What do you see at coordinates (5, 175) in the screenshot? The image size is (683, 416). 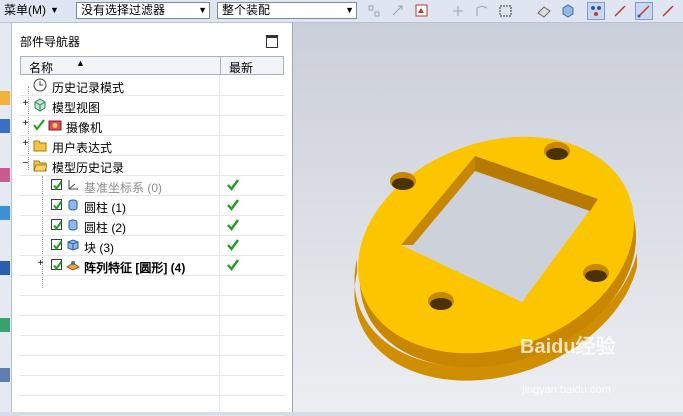 I see `part-navigator-icon` at bounding box center [5, 175].